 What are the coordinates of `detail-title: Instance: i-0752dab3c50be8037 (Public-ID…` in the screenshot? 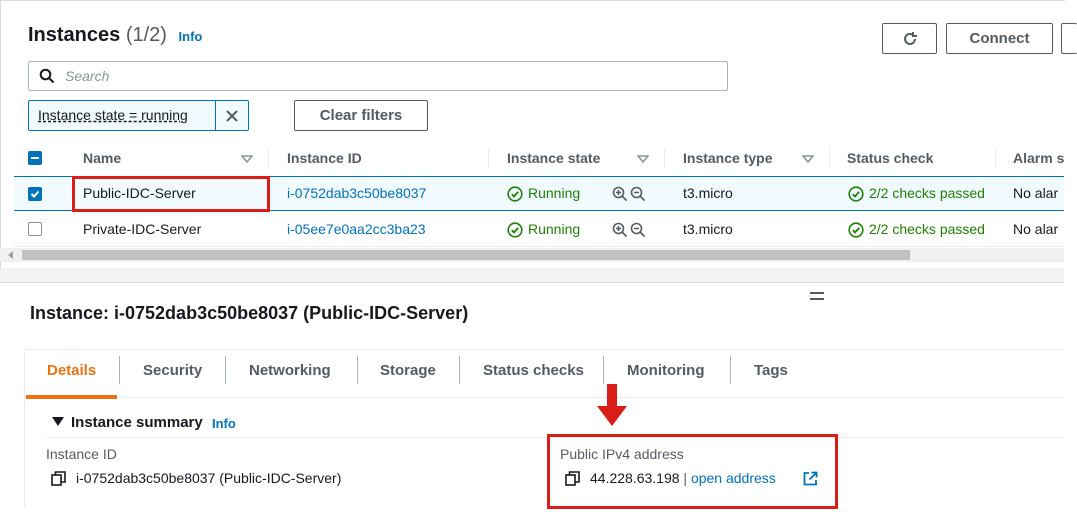 It's located at (249, 313).